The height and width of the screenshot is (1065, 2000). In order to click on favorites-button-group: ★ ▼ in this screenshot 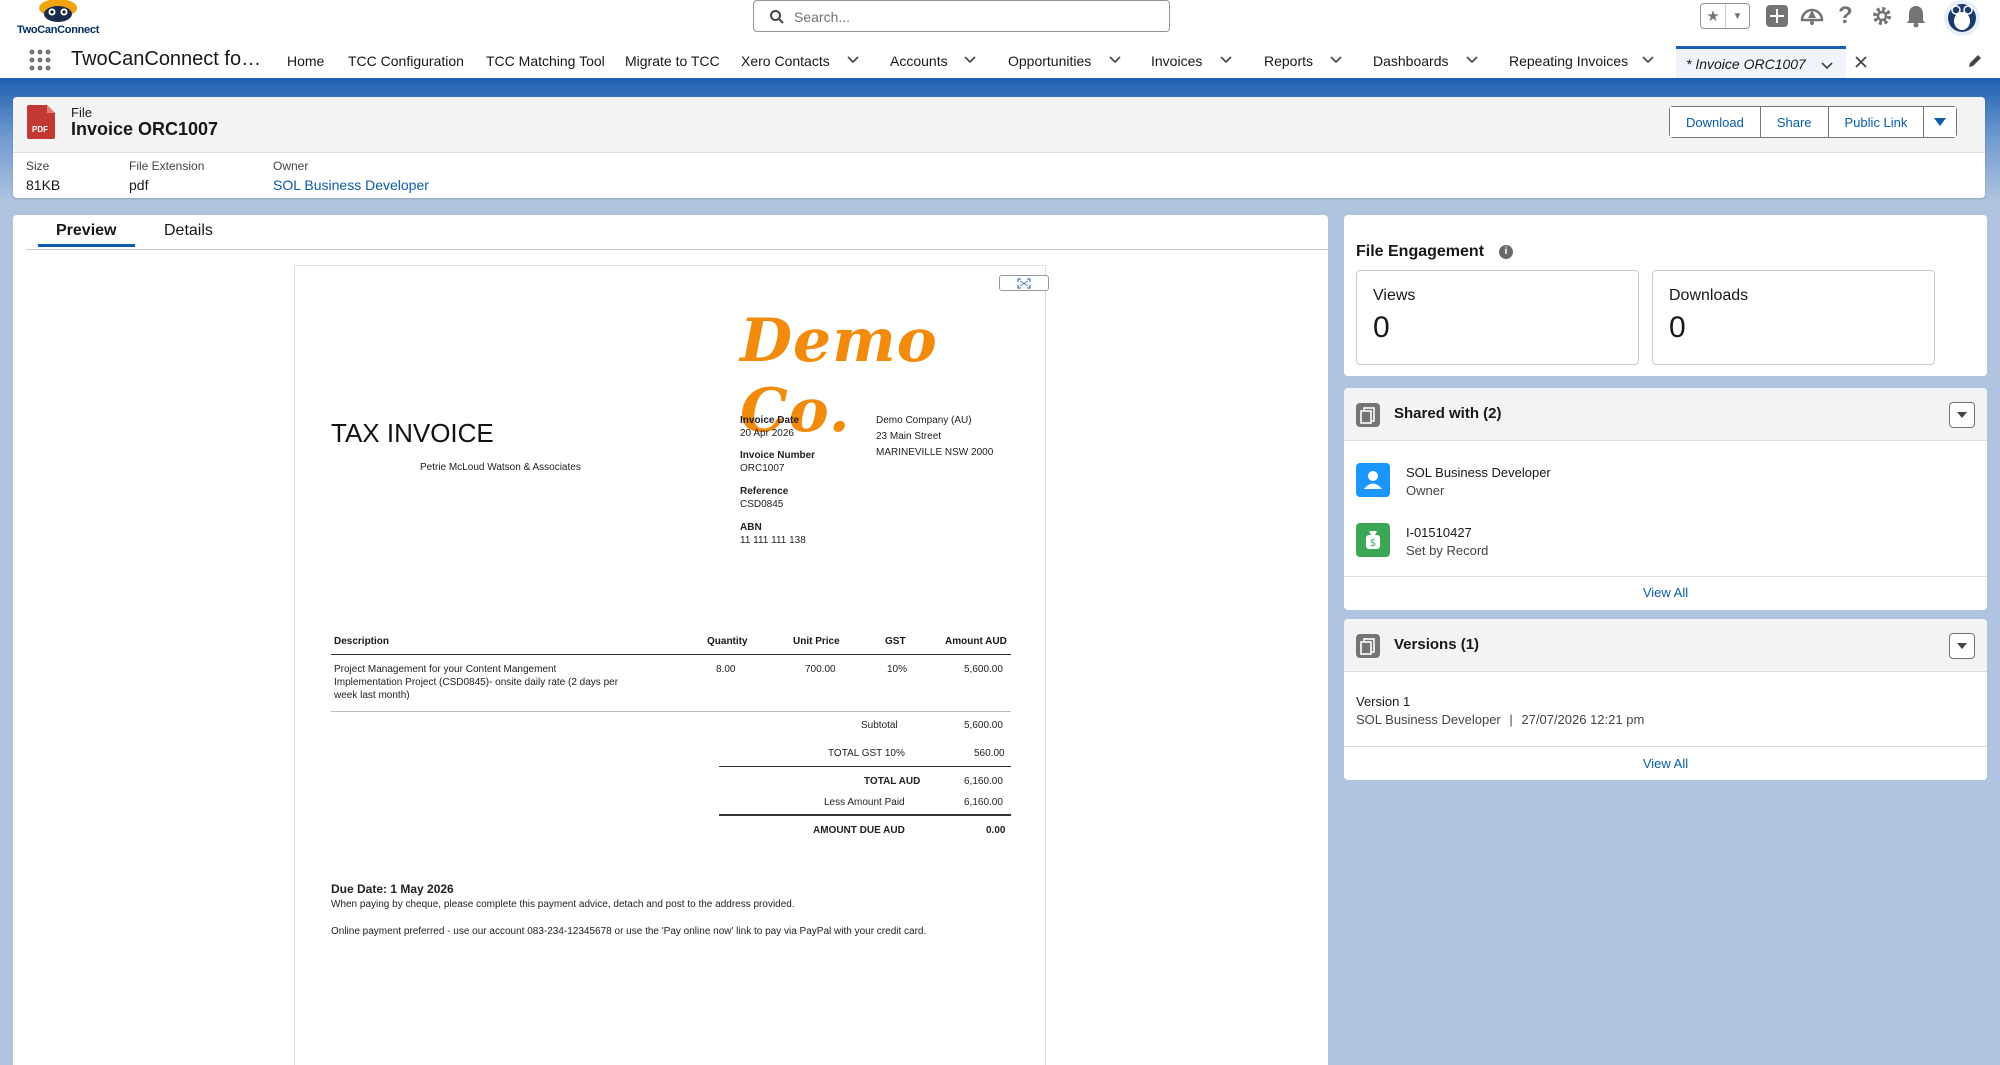, I will do `click(1725, 16)`.